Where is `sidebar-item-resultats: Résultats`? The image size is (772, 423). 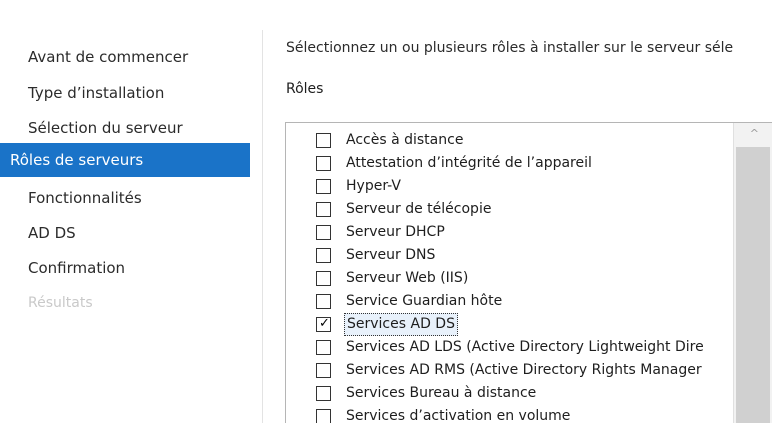
sidebar-item-resultats: Résultats is located at coordinates (60, 303).